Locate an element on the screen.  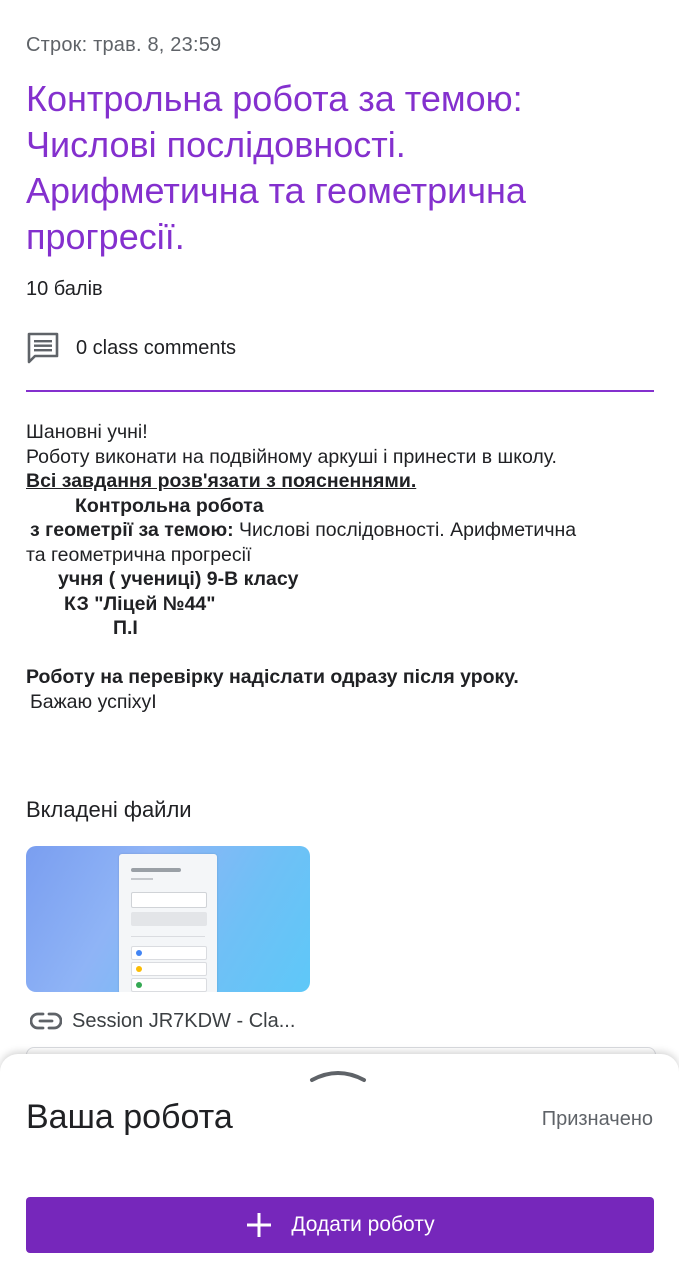
class-comments-button: 0 class comments is located at coordinates (131, 348).